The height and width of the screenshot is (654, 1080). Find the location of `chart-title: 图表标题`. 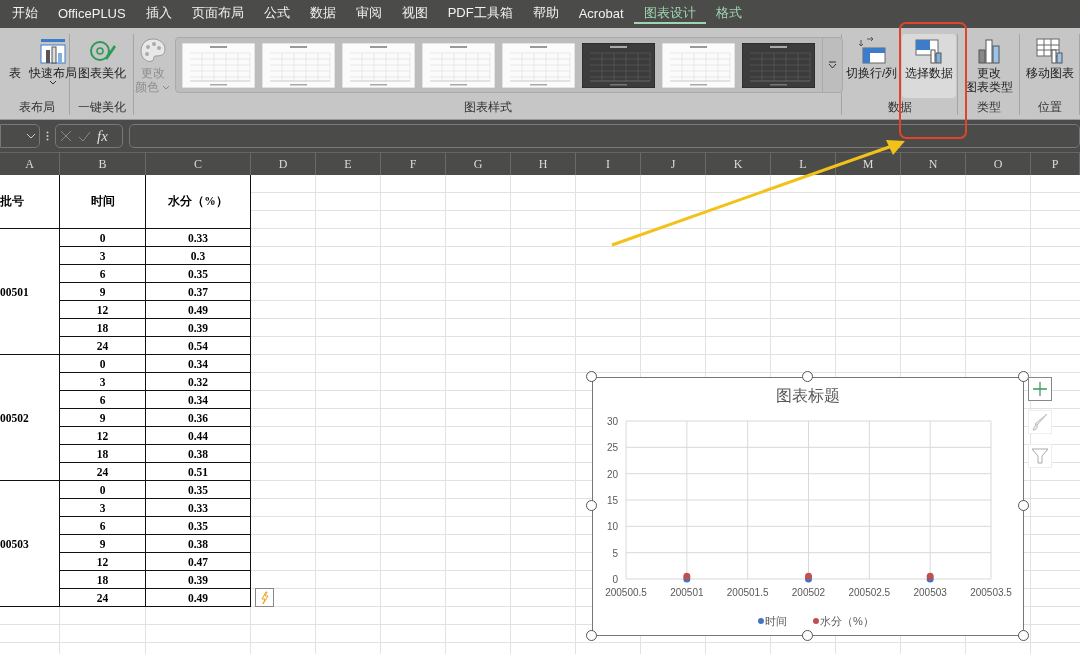

chart-title: 图表标题 is located at coordinates (808, 396).